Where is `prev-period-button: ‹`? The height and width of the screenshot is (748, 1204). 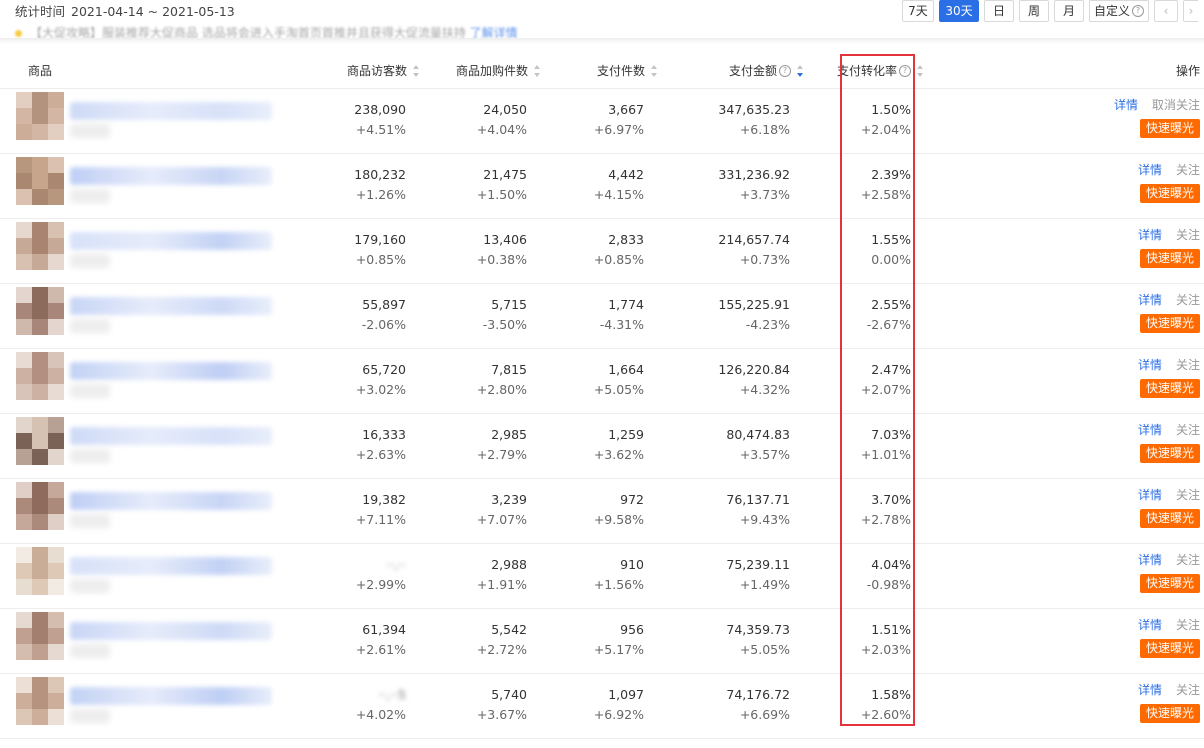 prev-period-button: ‹ is located at coordinates (1166, 11).